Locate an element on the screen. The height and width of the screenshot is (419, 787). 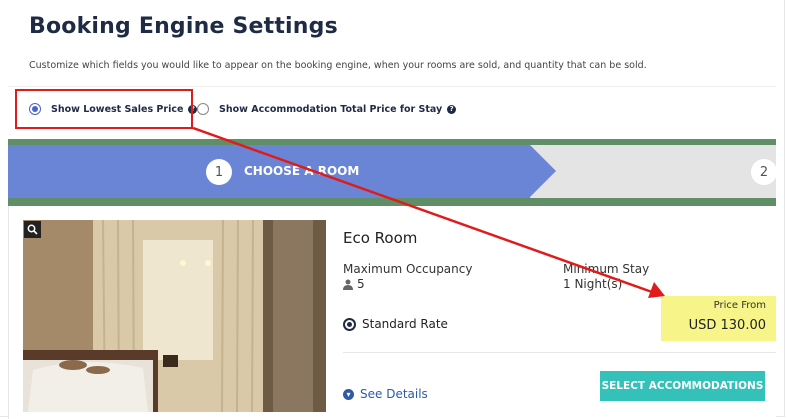
max-occupancy-value: 5 is located at coordinates (354, 284).